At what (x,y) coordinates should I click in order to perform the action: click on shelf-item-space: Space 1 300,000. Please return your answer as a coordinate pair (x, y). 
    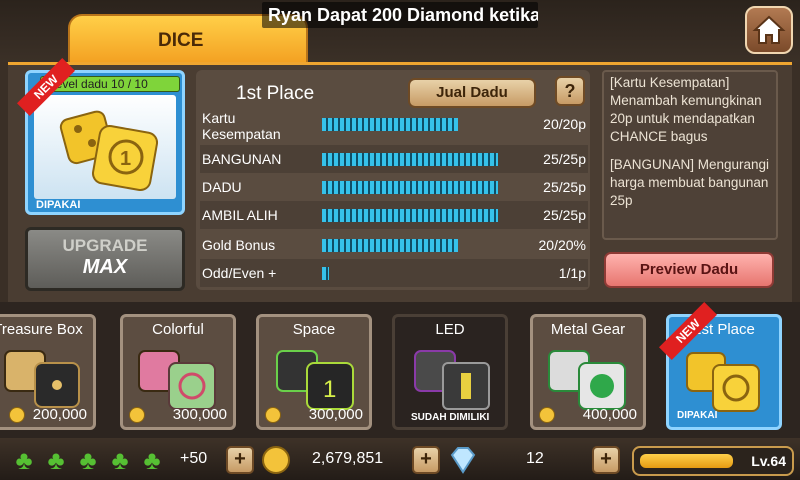
    Looking at the image, I should click on (314, 372).